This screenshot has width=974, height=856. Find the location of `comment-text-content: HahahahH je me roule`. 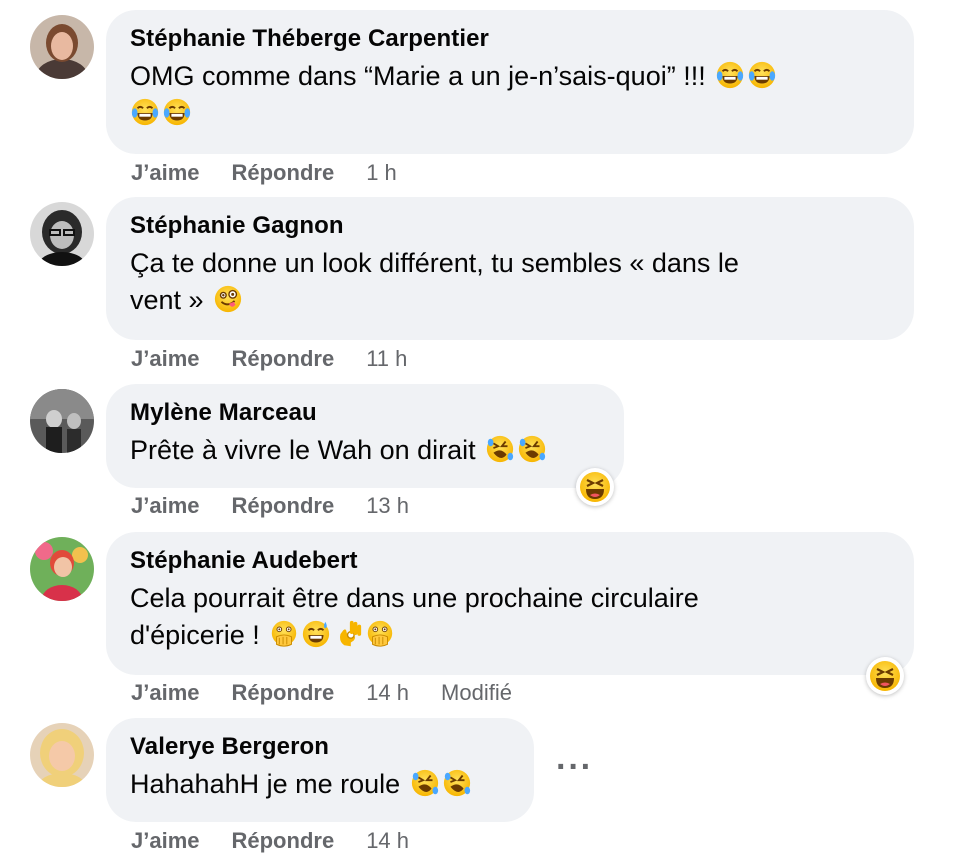

comment-text-content: HahahahH je me roule is located at coordinates (265, 784).